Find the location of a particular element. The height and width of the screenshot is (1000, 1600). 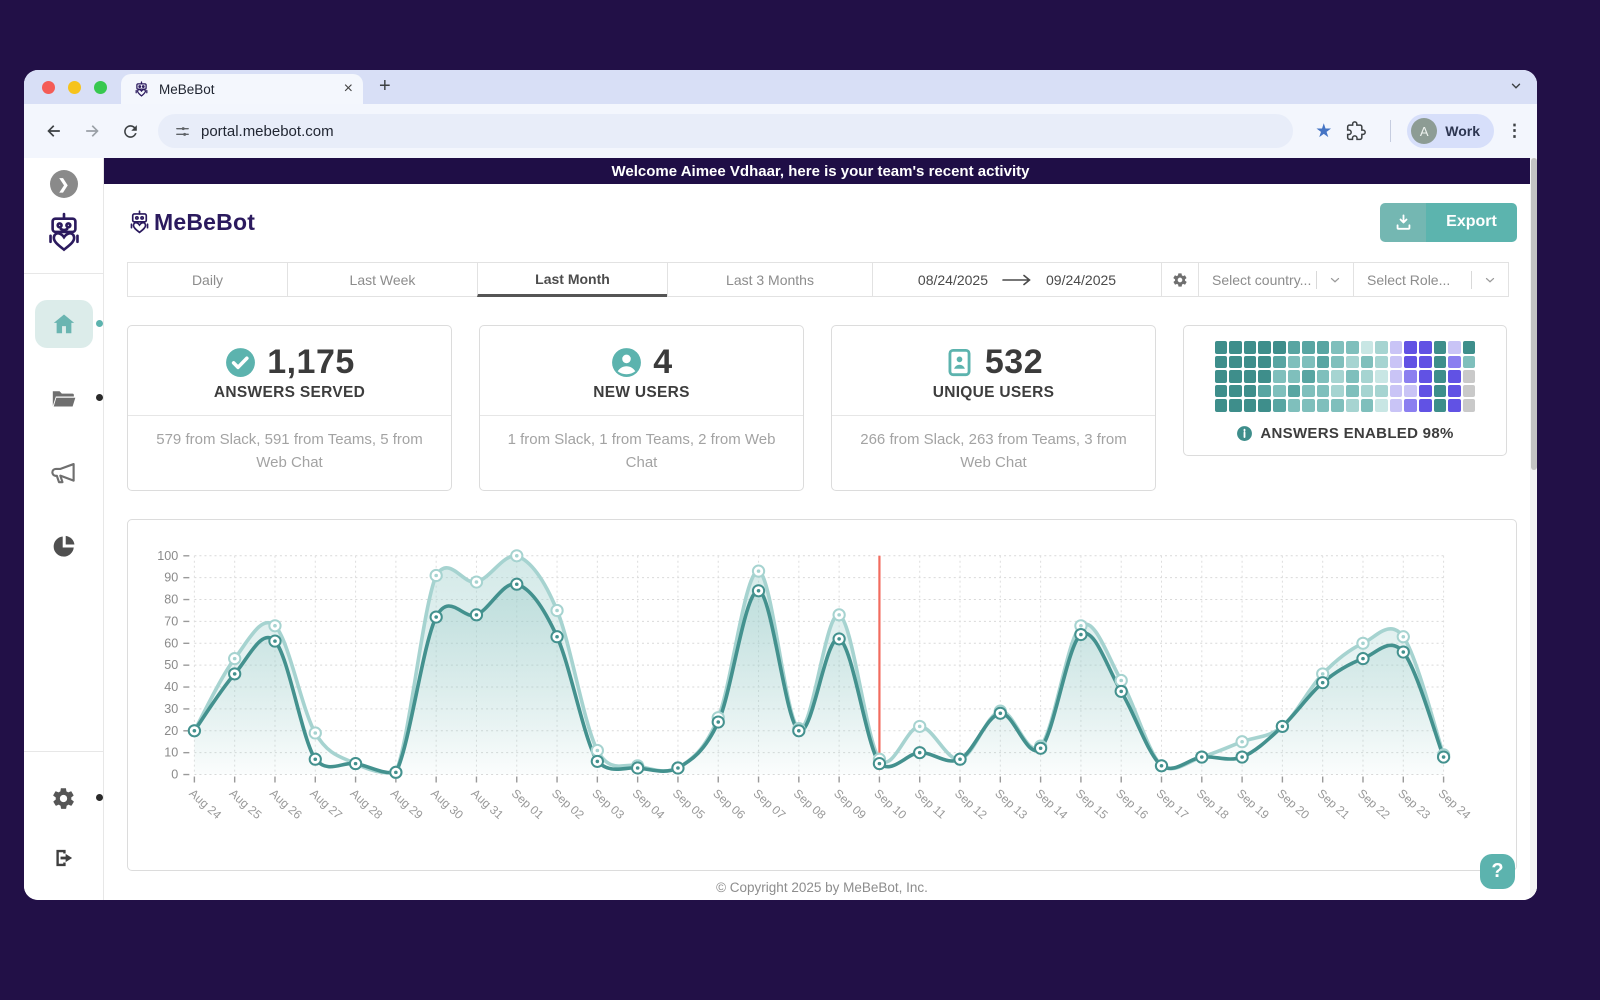

bookmark-star-icon: ★ is located at coordinates (1323, 131).